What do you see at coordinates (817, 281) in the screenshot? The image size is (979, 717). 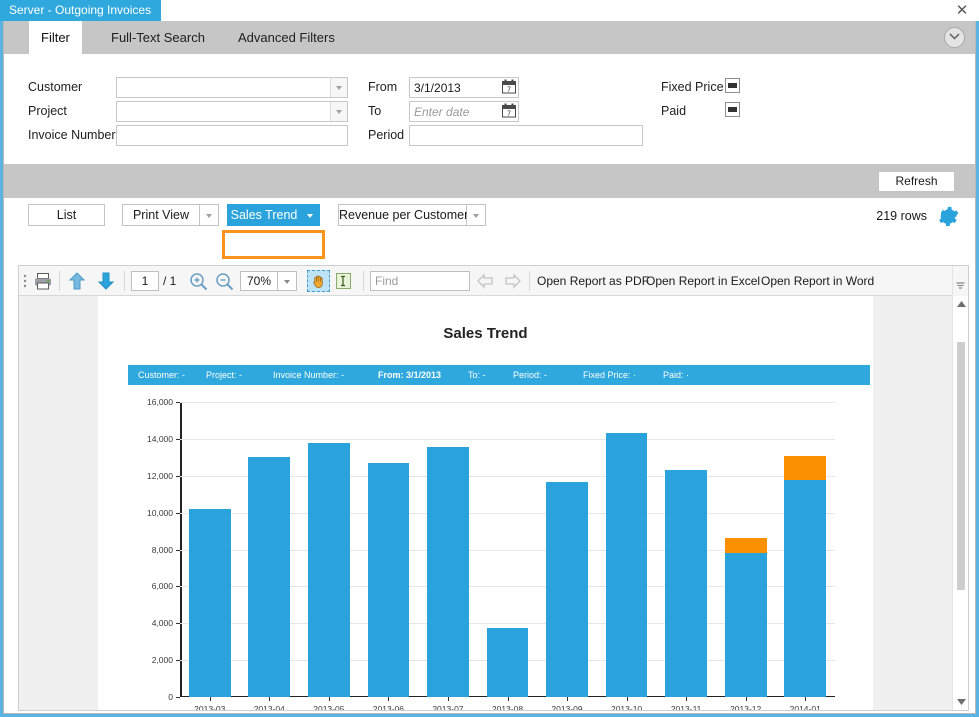 I see `open-report-word-link: Open Report in Word` at bounding box center [817, 281].